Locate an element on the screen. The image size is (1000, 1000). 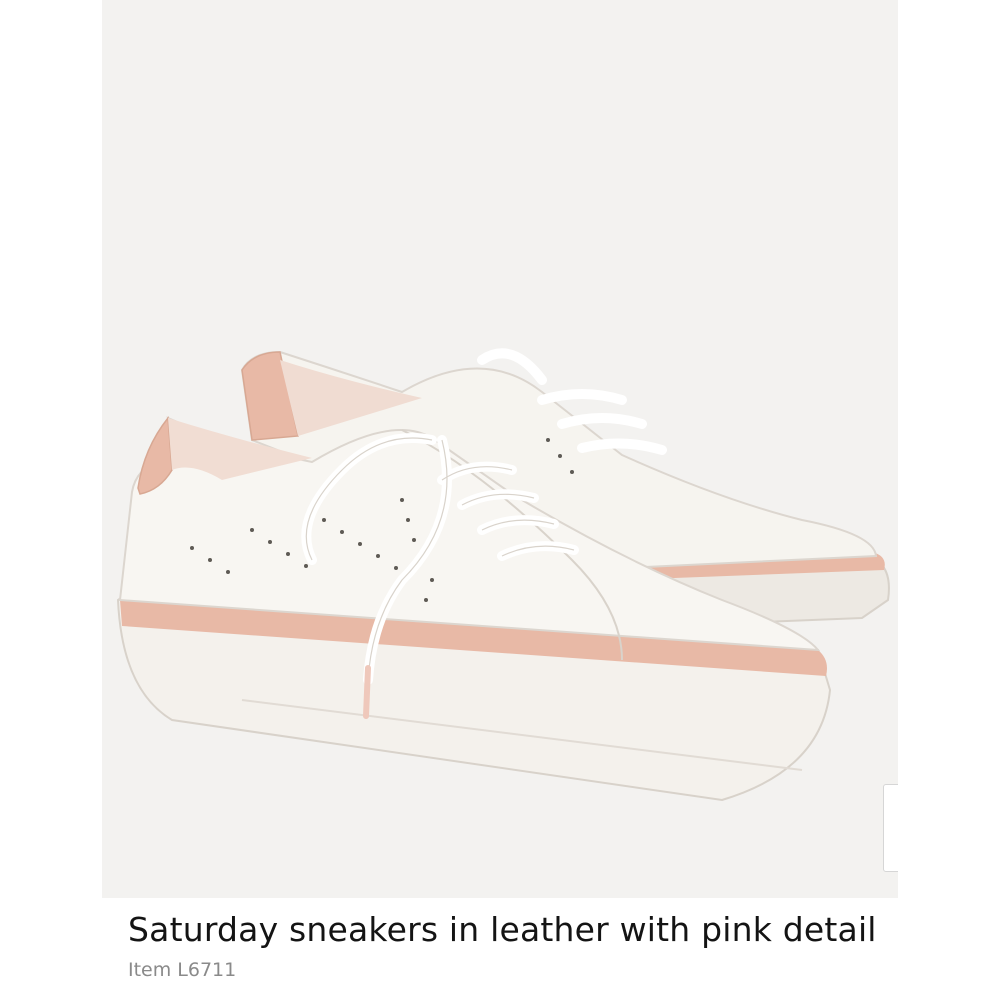
expand-image-button is located at coordinates (890, 828).